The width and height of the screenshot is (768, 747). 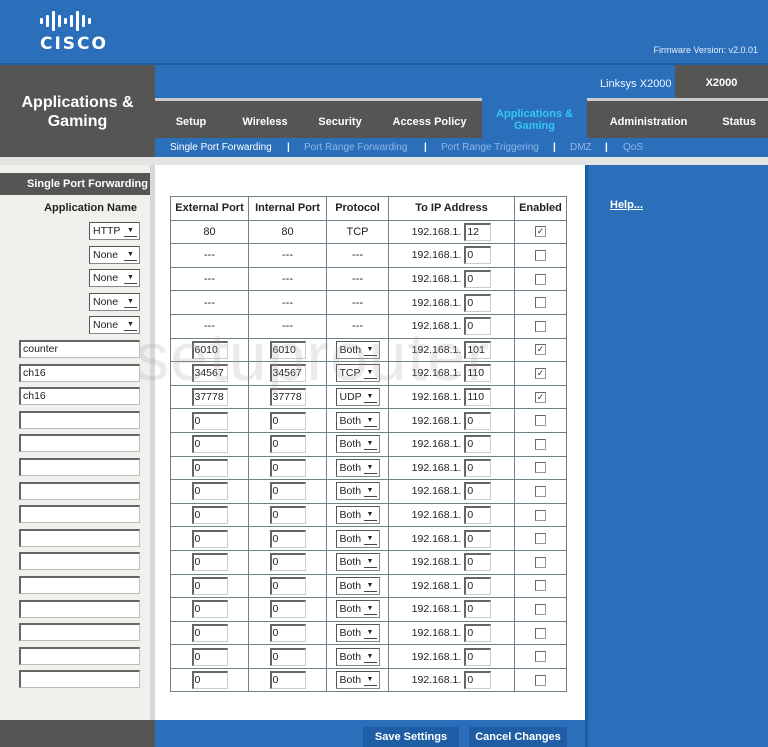 I want to click on tab-applications-gaming: Applications & Gaming, so click(x=534, y=119).